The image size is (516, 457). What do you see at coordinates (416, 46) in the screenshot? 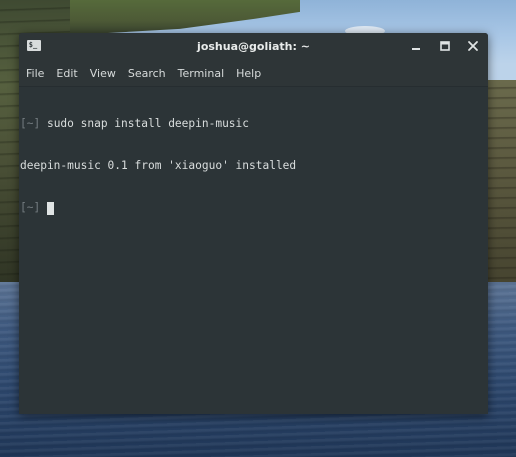
I see `minimize-button` at bounding box center [416, 46].